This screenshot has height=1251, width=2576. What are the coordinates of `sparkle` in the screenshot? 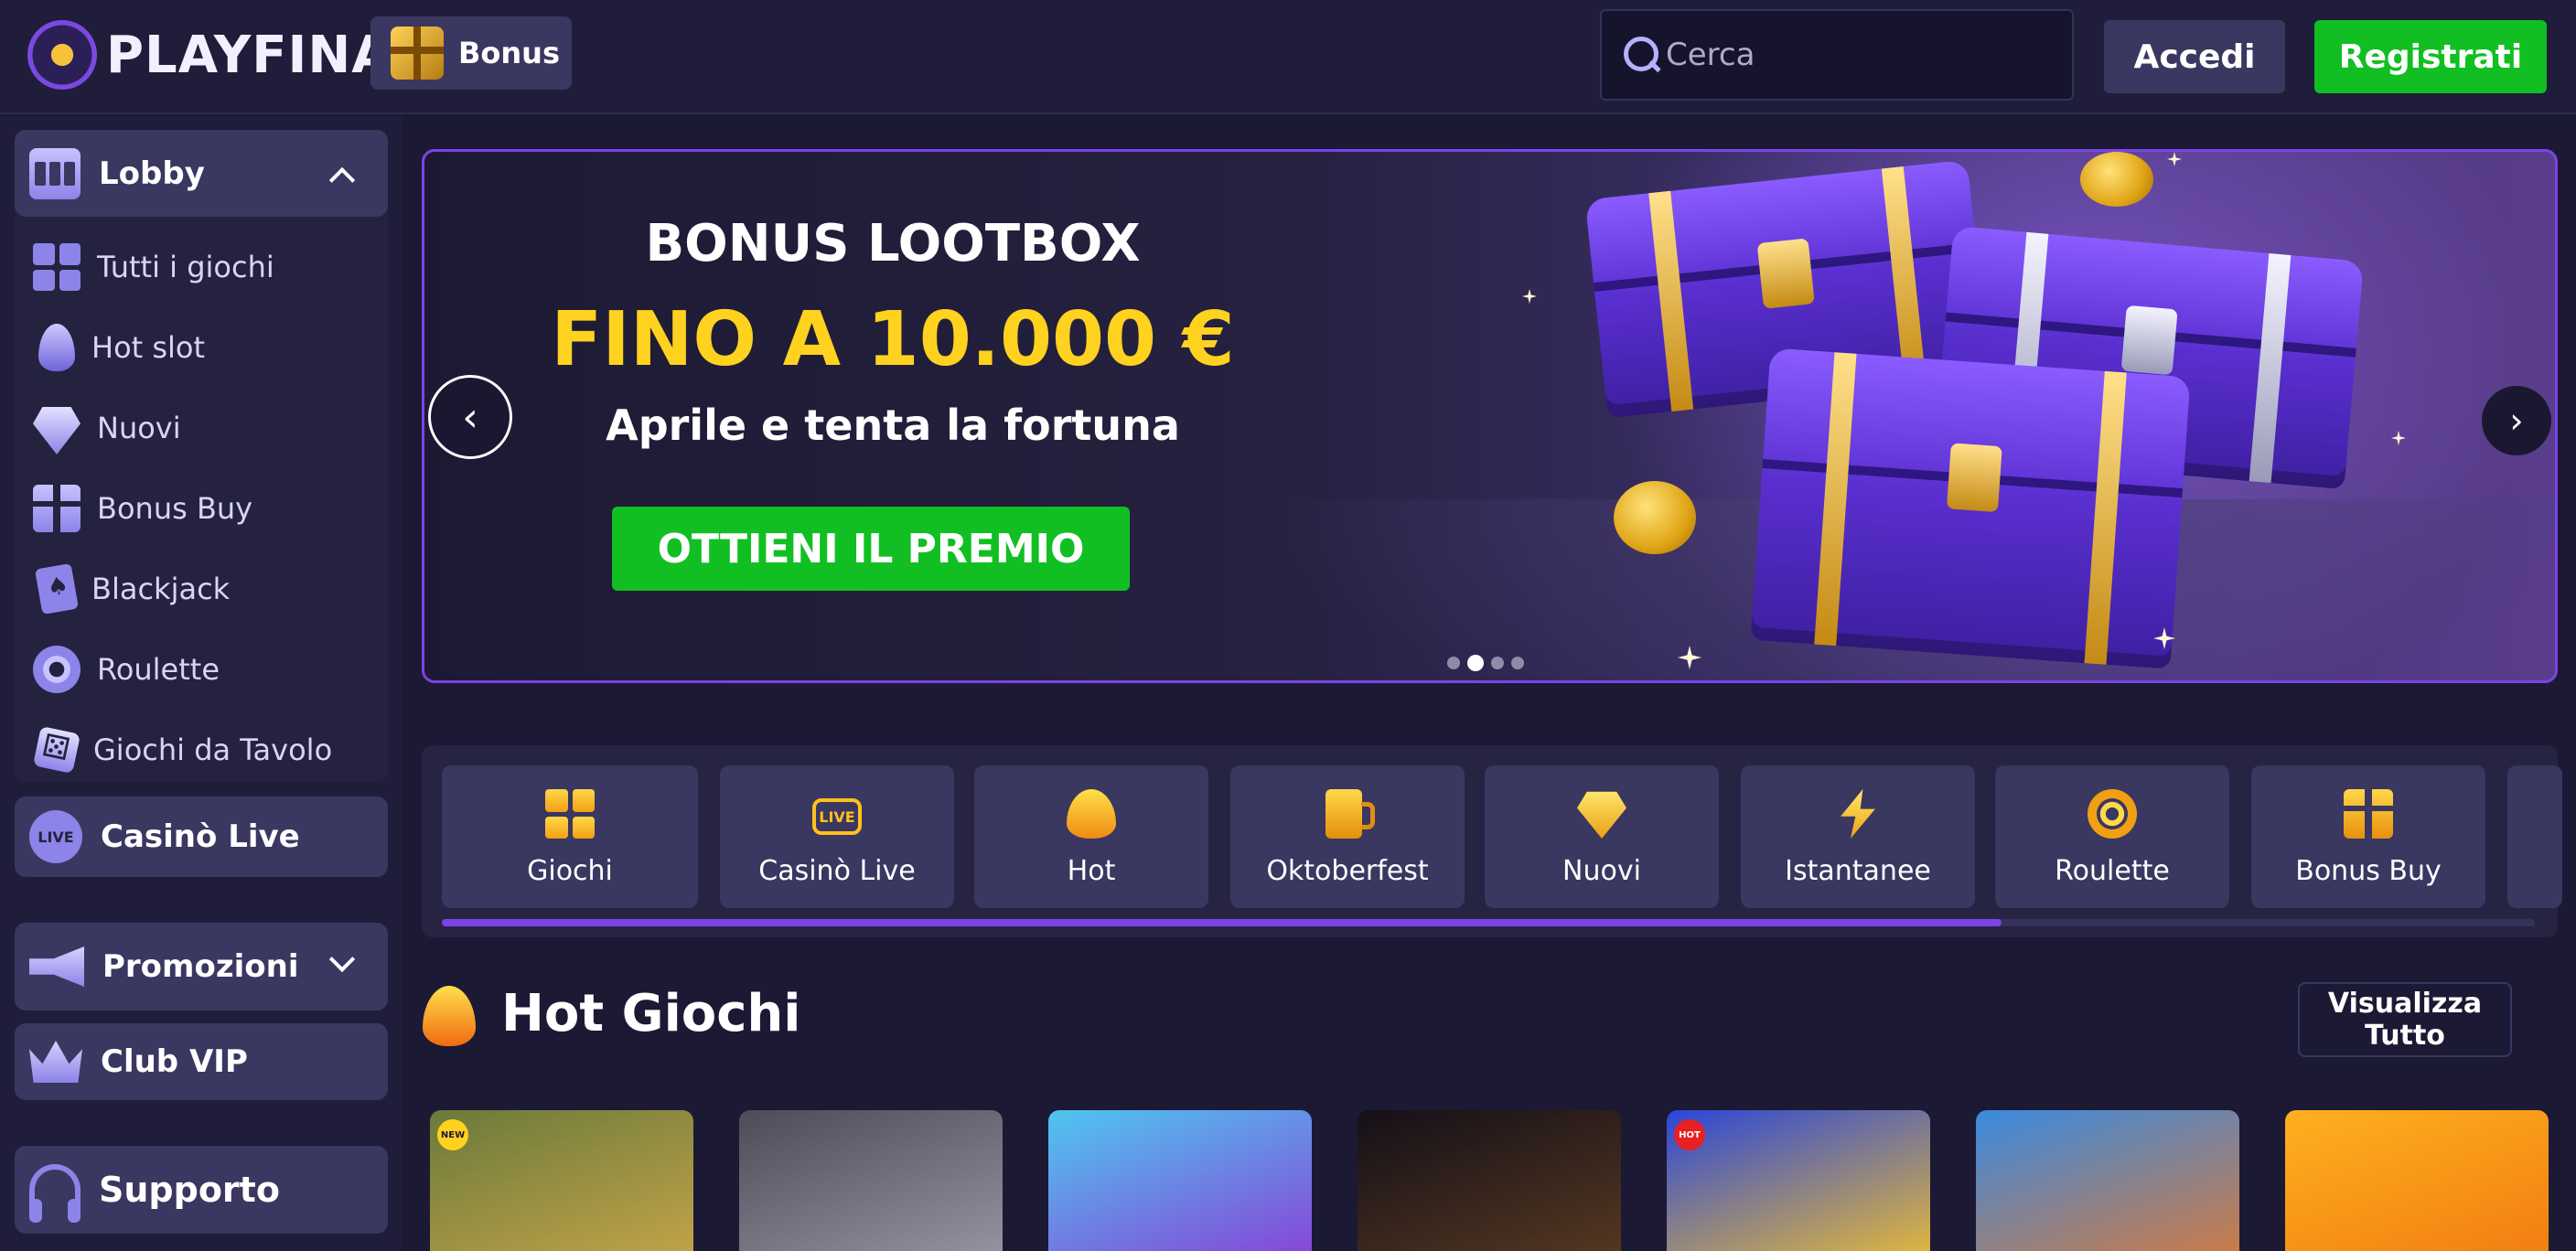 It's located at (1529, 297).